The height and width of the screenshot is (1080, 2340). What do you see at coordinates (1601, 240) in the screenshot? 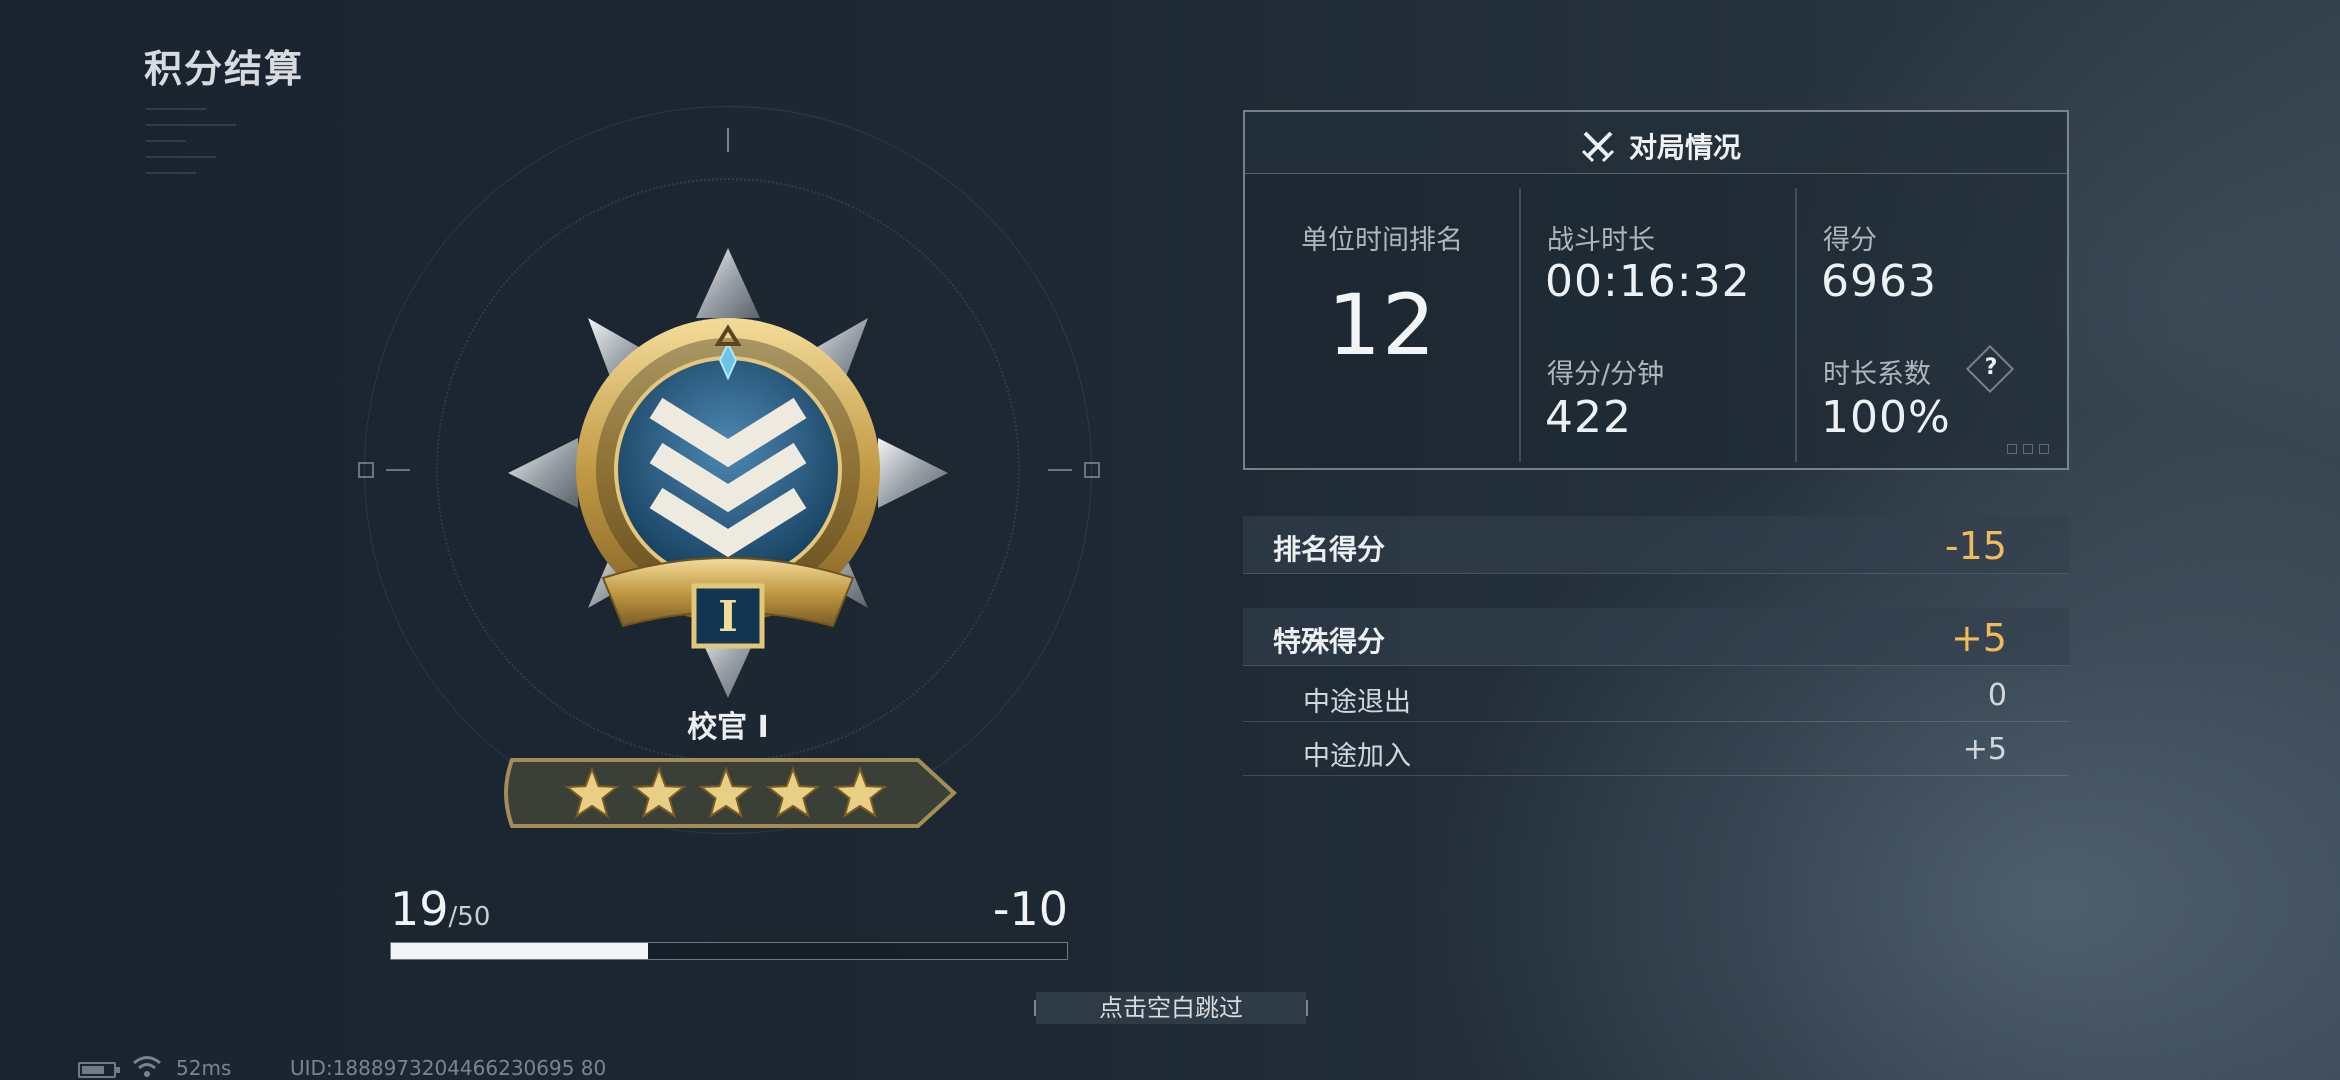
I see `battle-duration-label: 战斗时长` at bounding box center [1601, 240].